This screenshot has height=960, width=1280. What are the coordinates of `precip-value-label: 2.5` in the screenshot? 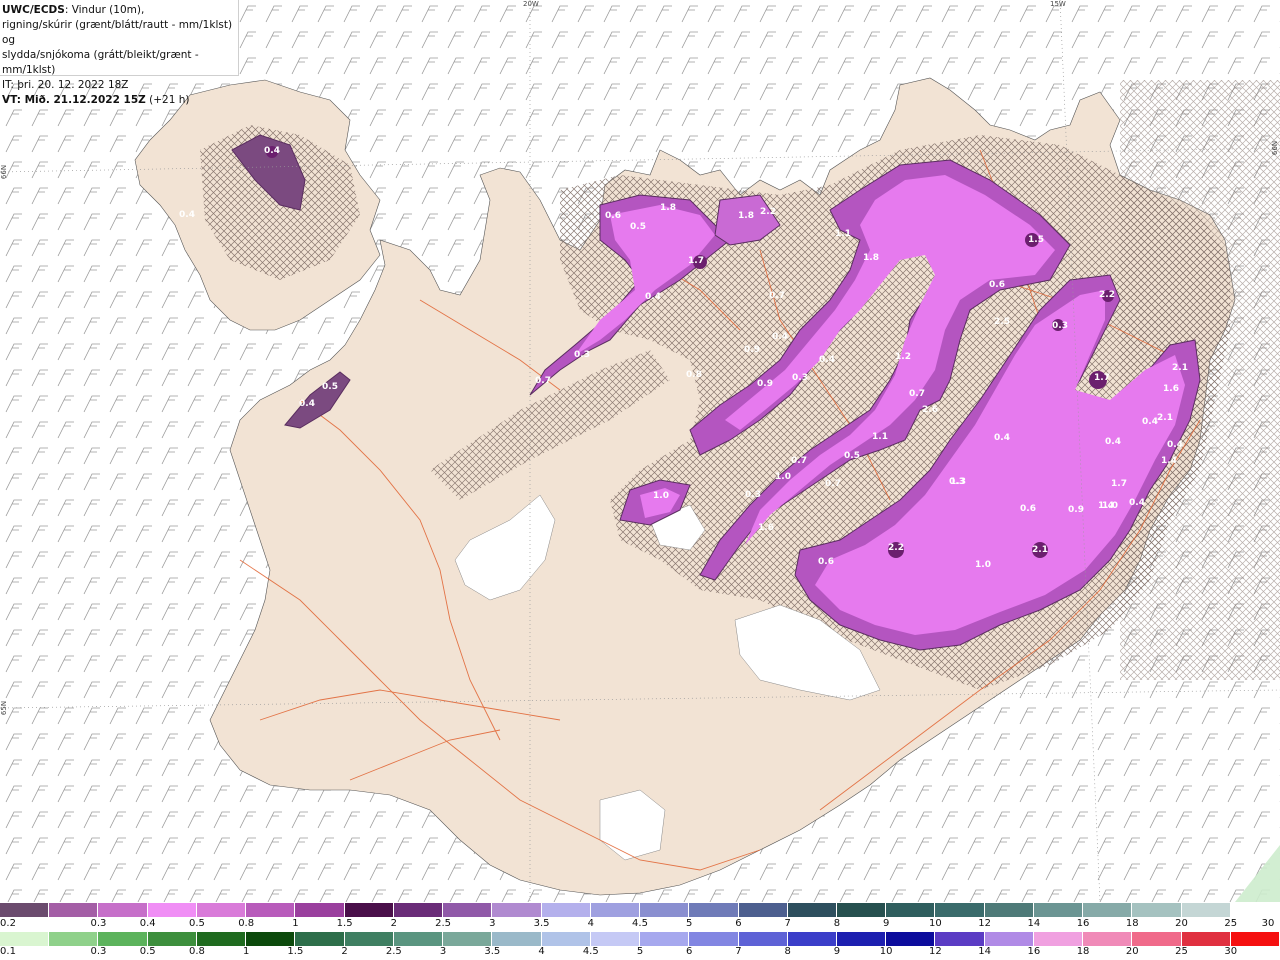 It's located at (1002, 322).